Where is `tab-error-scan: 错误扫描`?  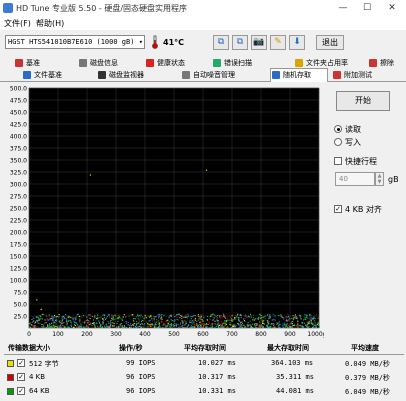 tab-error-scan: 错误扫描 is located at coordinates (232, 63).